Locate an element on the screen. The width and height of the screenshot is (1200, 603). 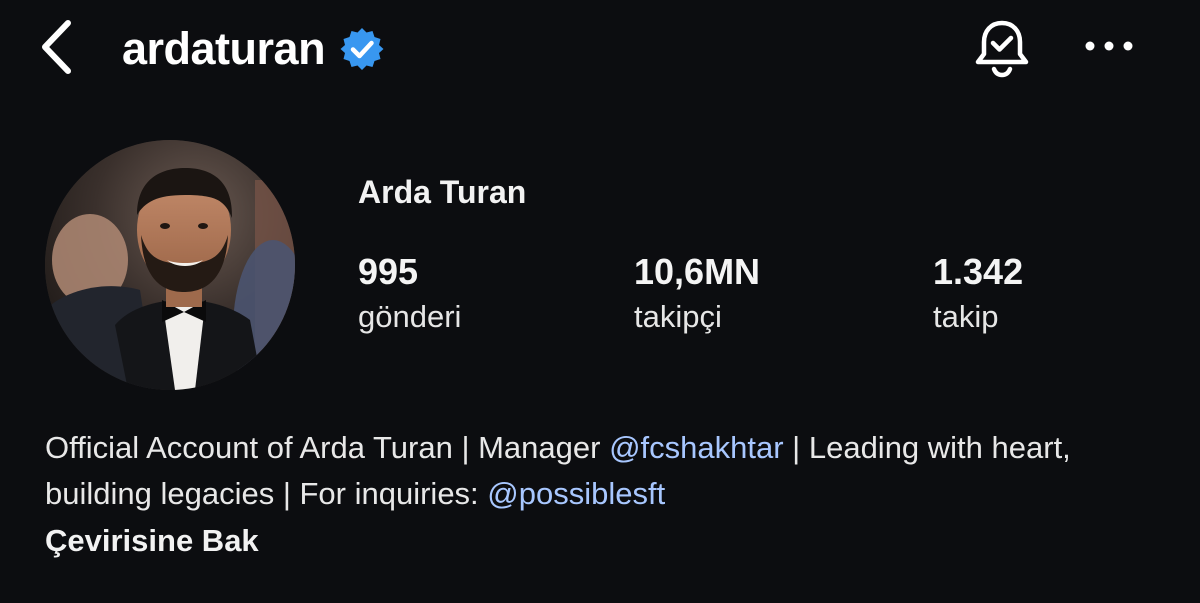
bio-text-1: Official Account of Arda Turan | Manager is located at coordinates (327, 447).